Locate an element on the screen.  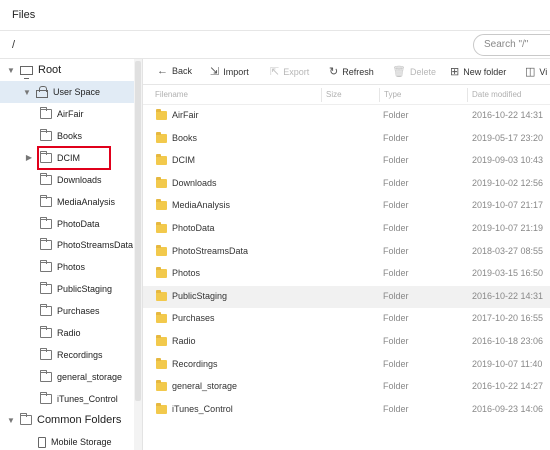
column-type: Type is located at coordinates (392, 94).